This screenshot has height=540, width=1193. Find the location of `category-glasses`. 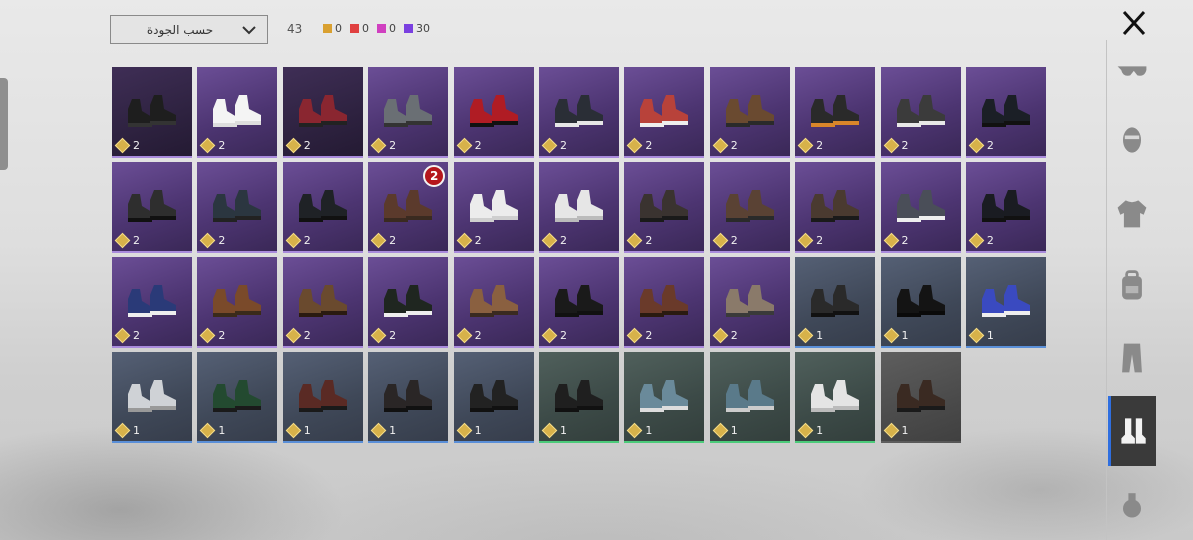

category-glasses is located at coordinates (1132, 70).